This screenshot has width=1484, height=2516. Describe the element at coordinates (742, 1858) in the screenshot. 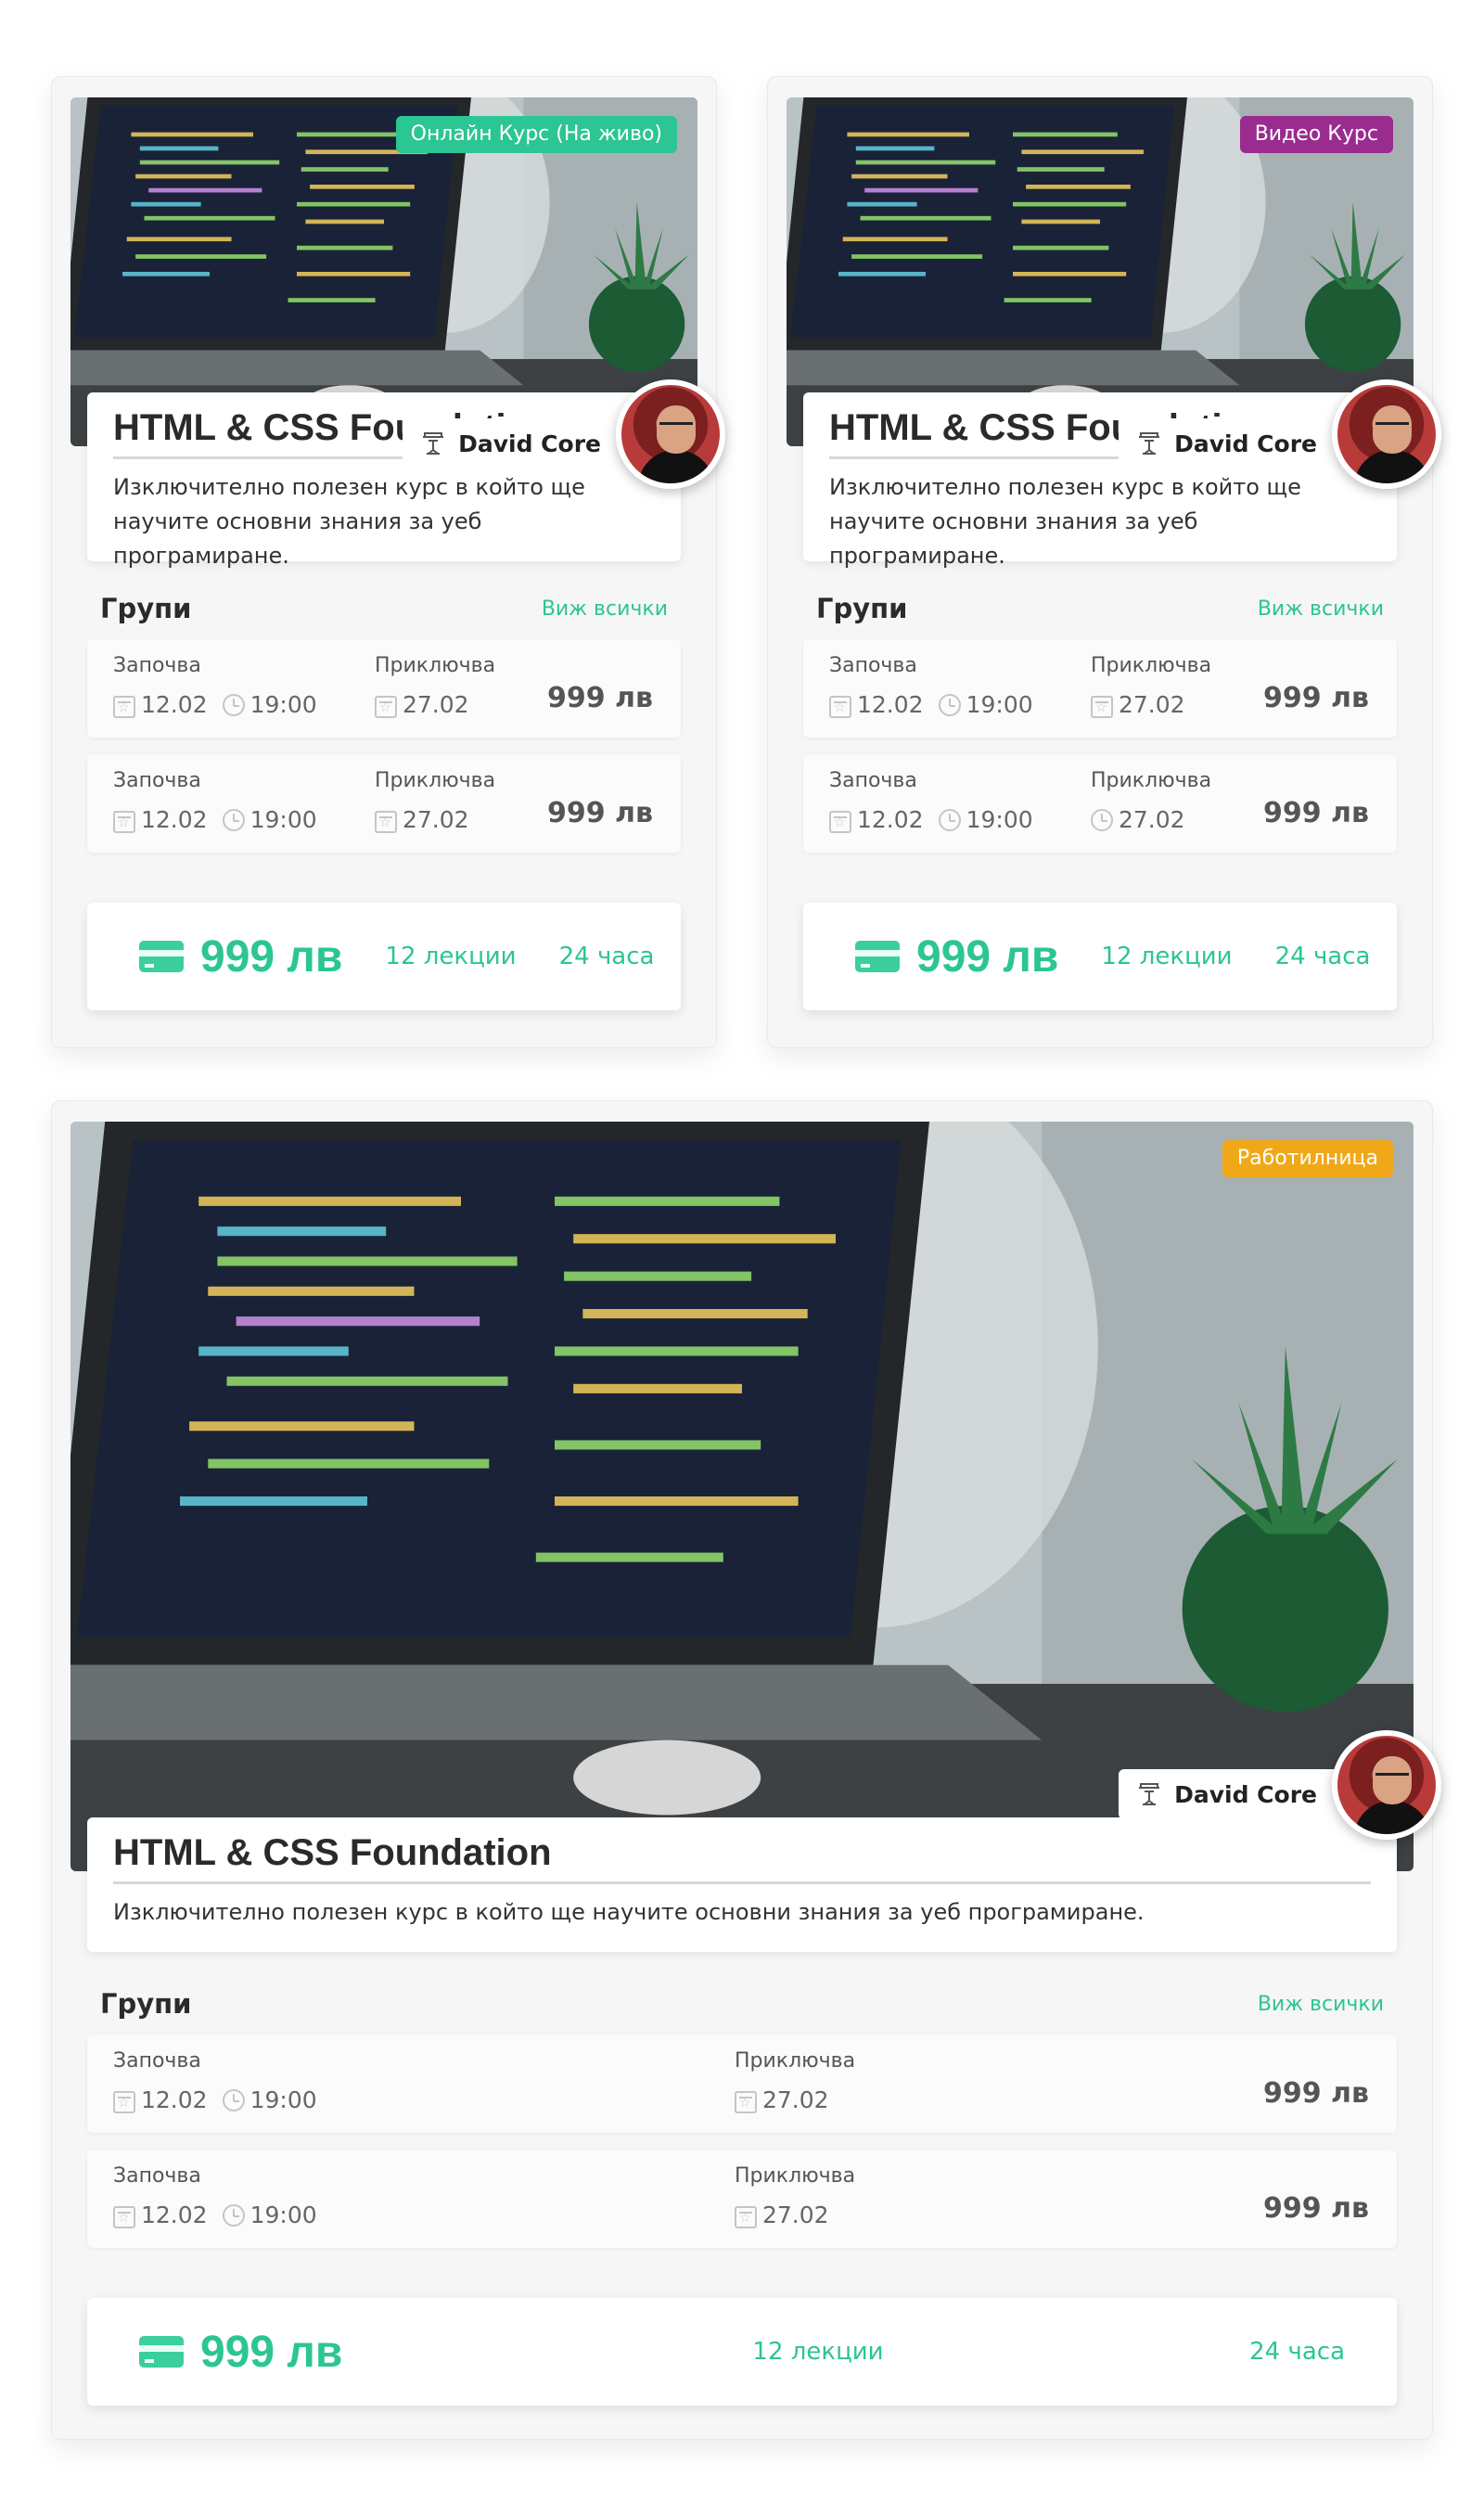

I see `course-title: HTML & CSS Foundation` at that location.